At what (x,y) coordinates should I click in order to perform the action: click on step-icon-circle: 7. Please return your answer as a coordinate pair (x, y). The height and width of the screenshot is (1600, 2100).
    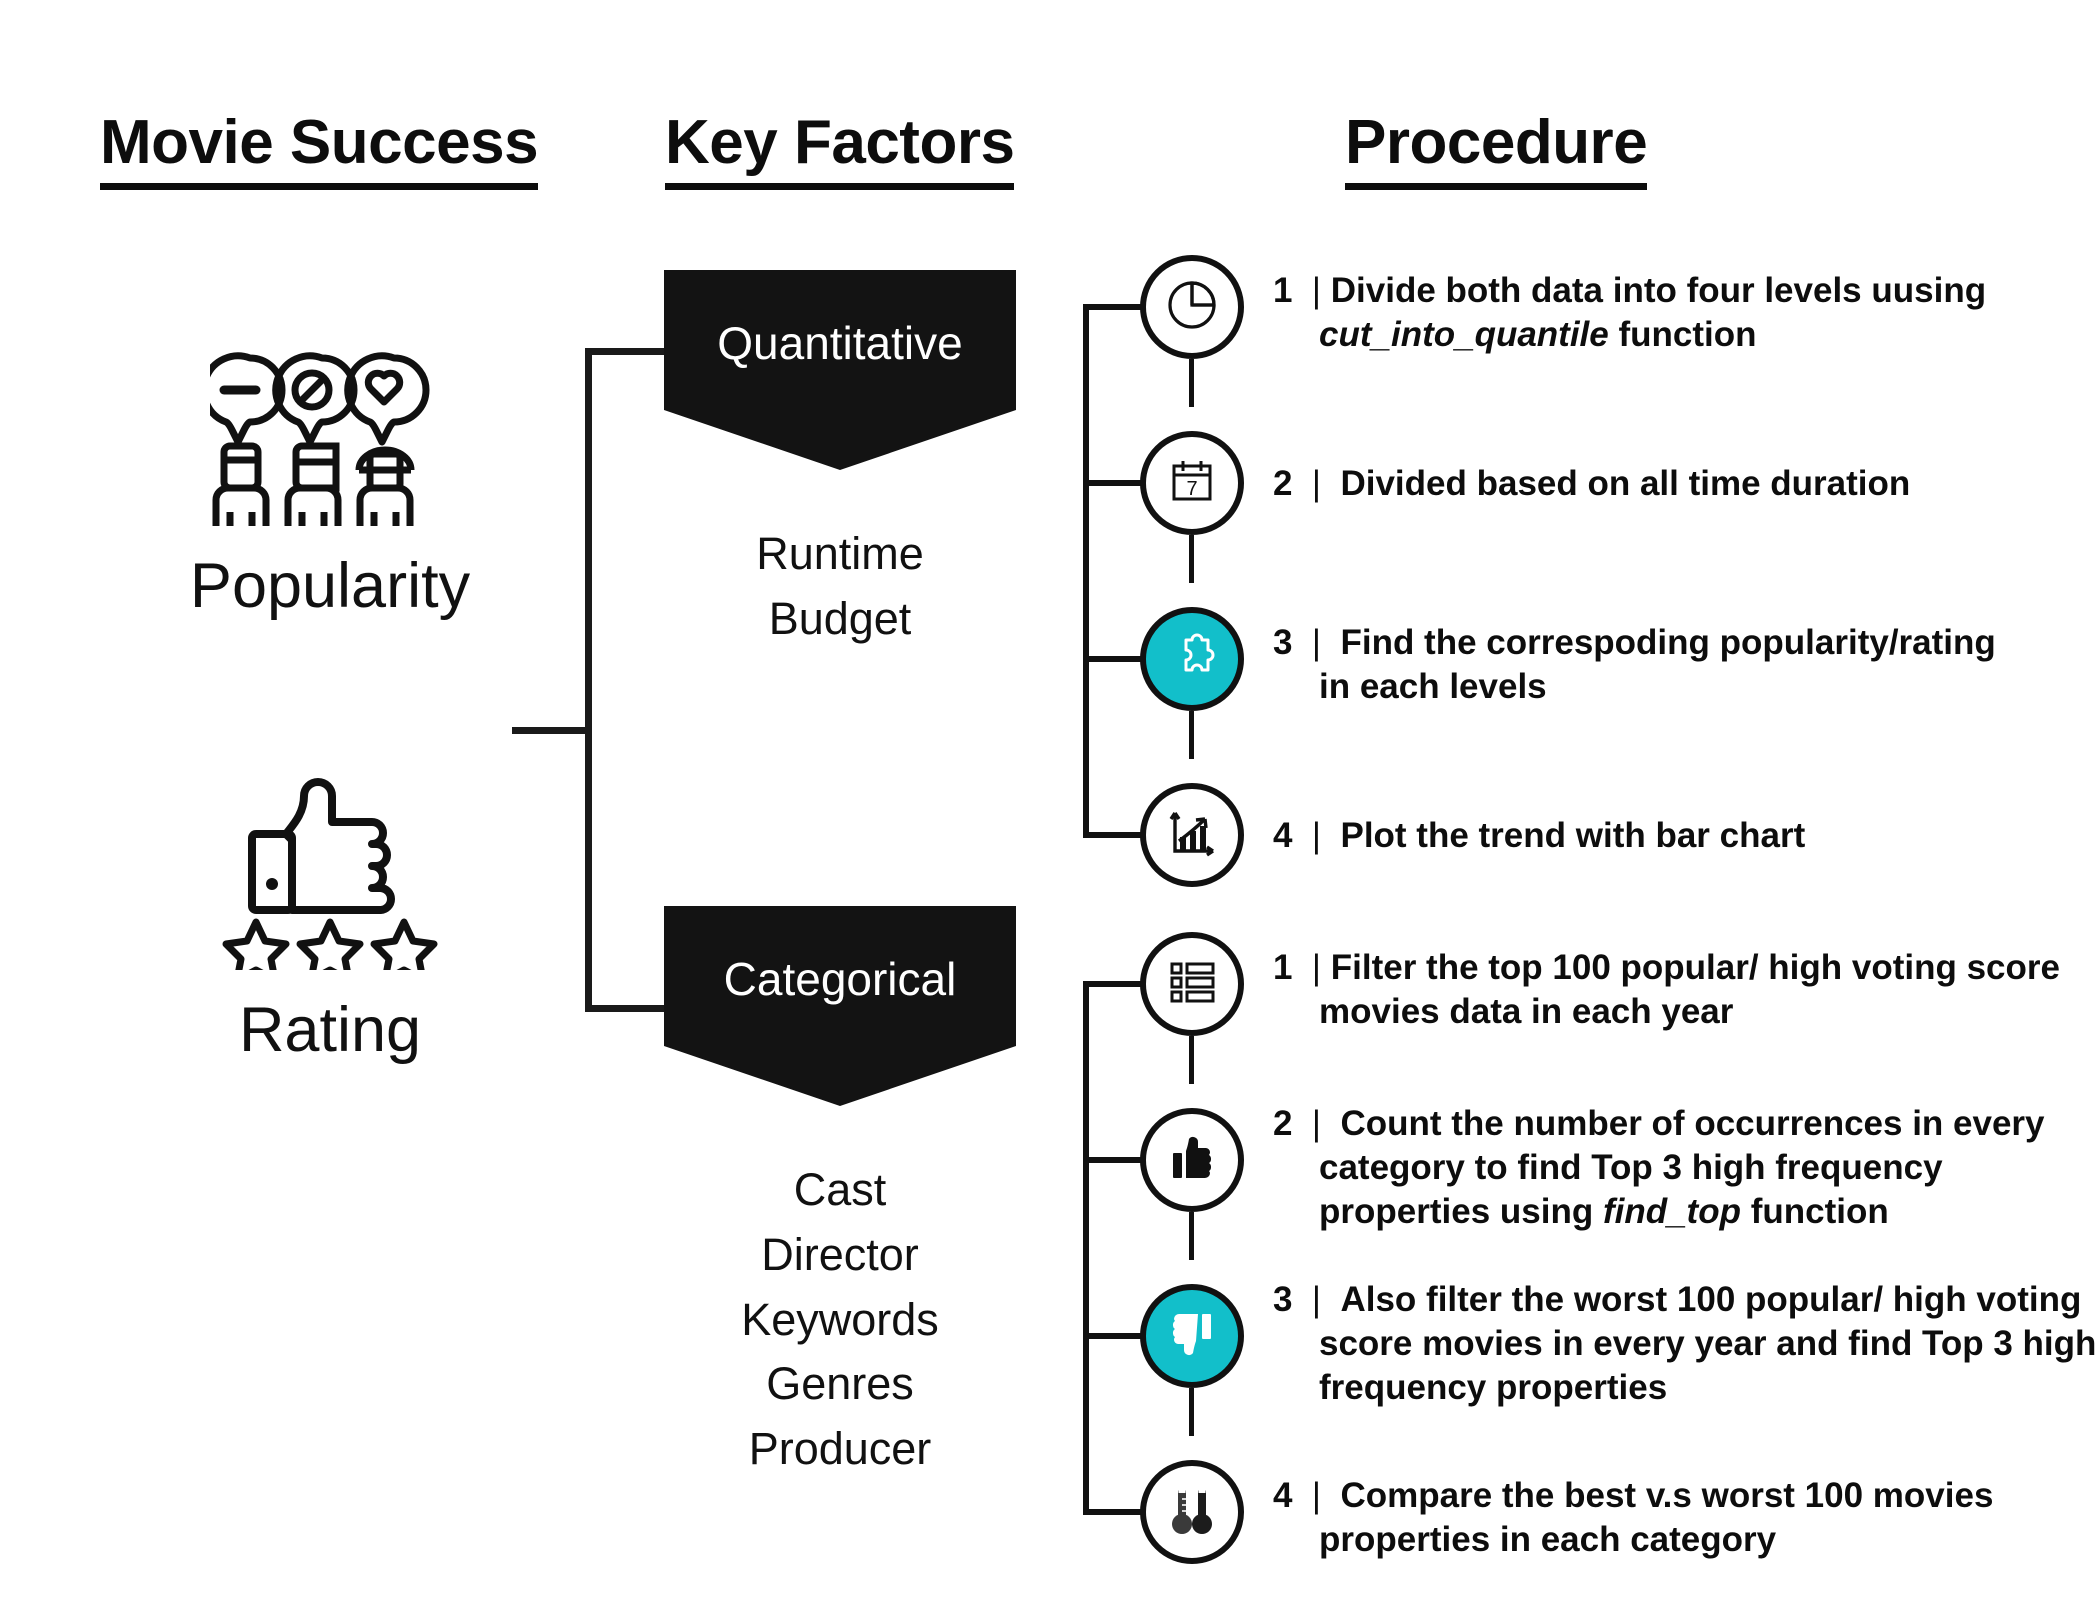
    Looking at the image, I should click on (1192, 483).